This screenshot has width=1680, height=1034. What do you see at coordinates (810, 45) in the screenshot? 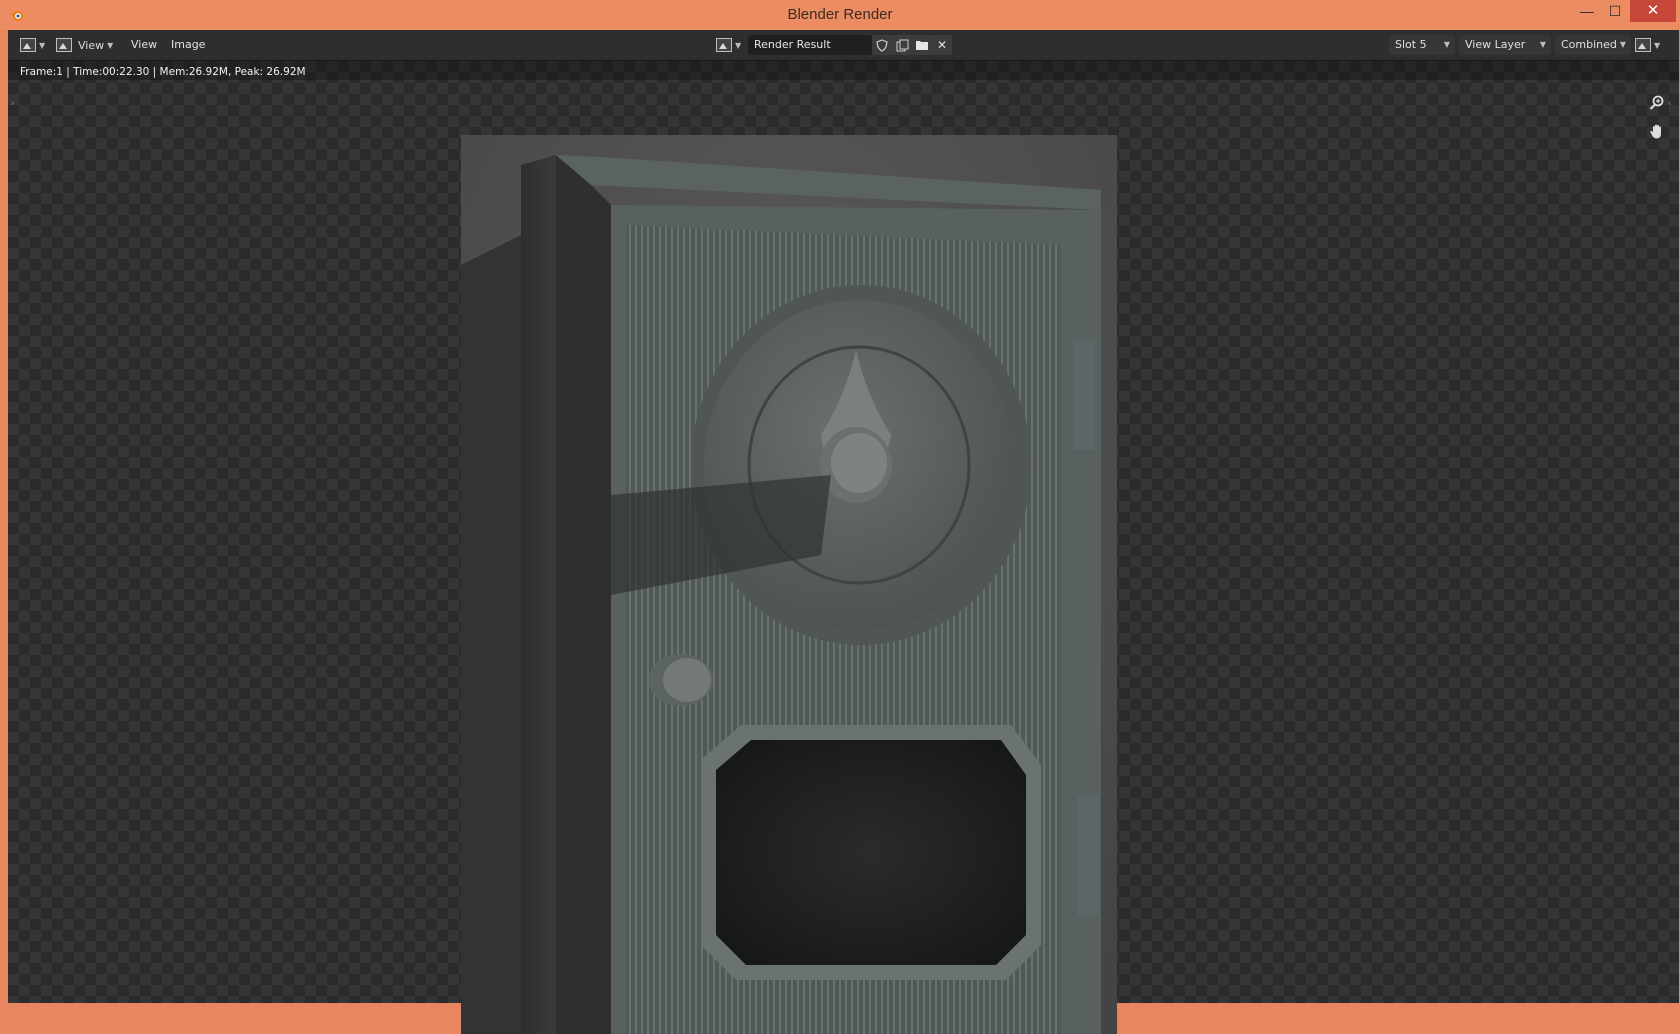
I see `image-name-field: Render Result` at bounding box center [810, 45].